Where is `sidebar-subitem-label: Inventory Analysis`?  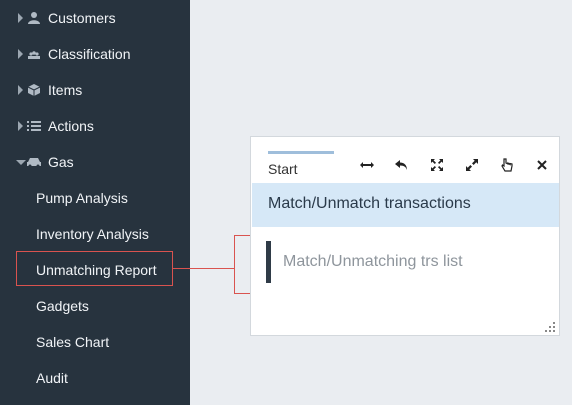
sidebar-subitem-label: Inventory Analysis is located at coordinates (92, 234).